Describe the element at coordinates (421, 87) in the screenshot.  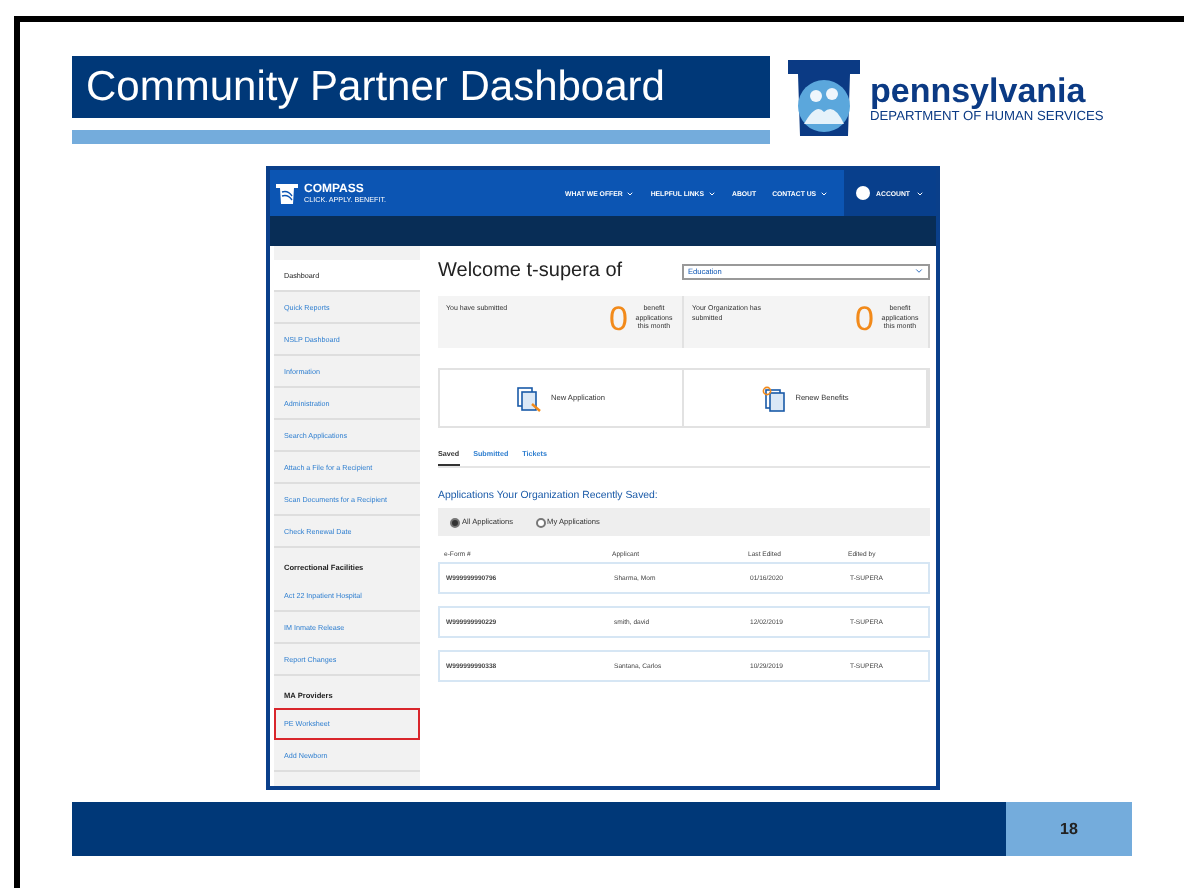
I see `slide-title: Community Partner Dashboard` at that location.